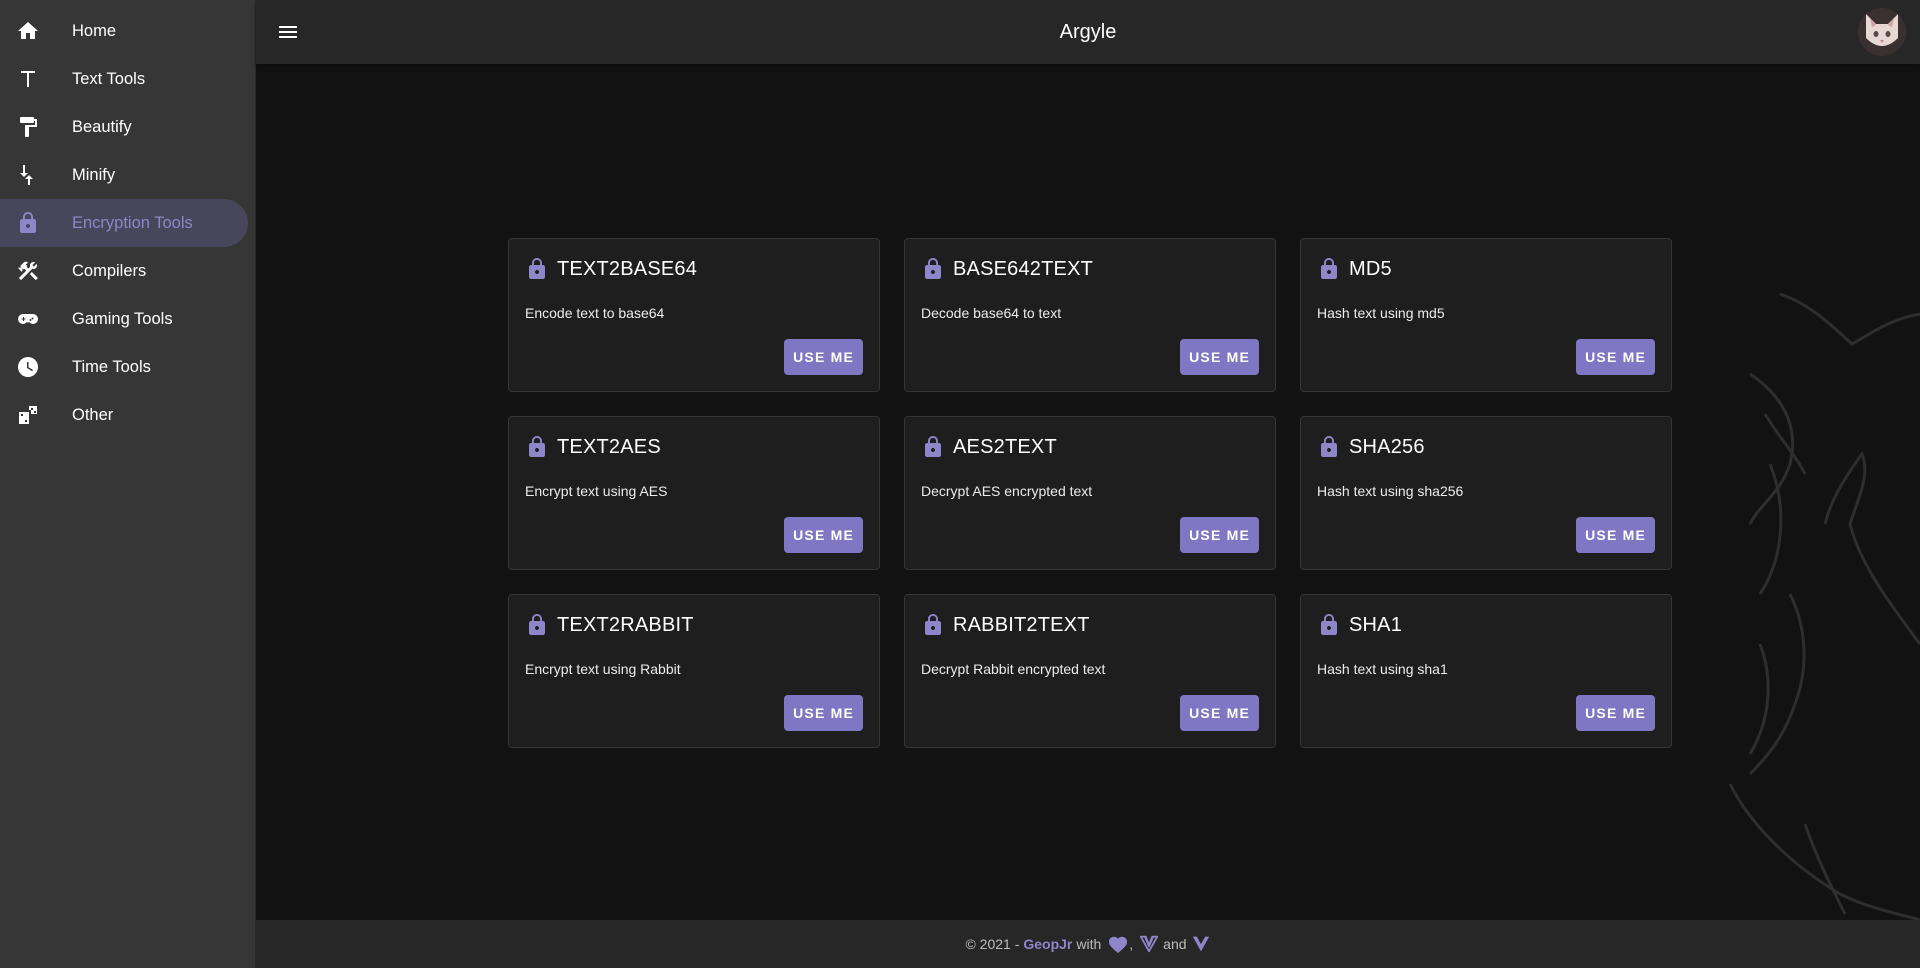  What do you see at coordinates (102, 126) in the screenshot?
I see `sidebar-item-label: Beautify` at bounding box center [102, 126].